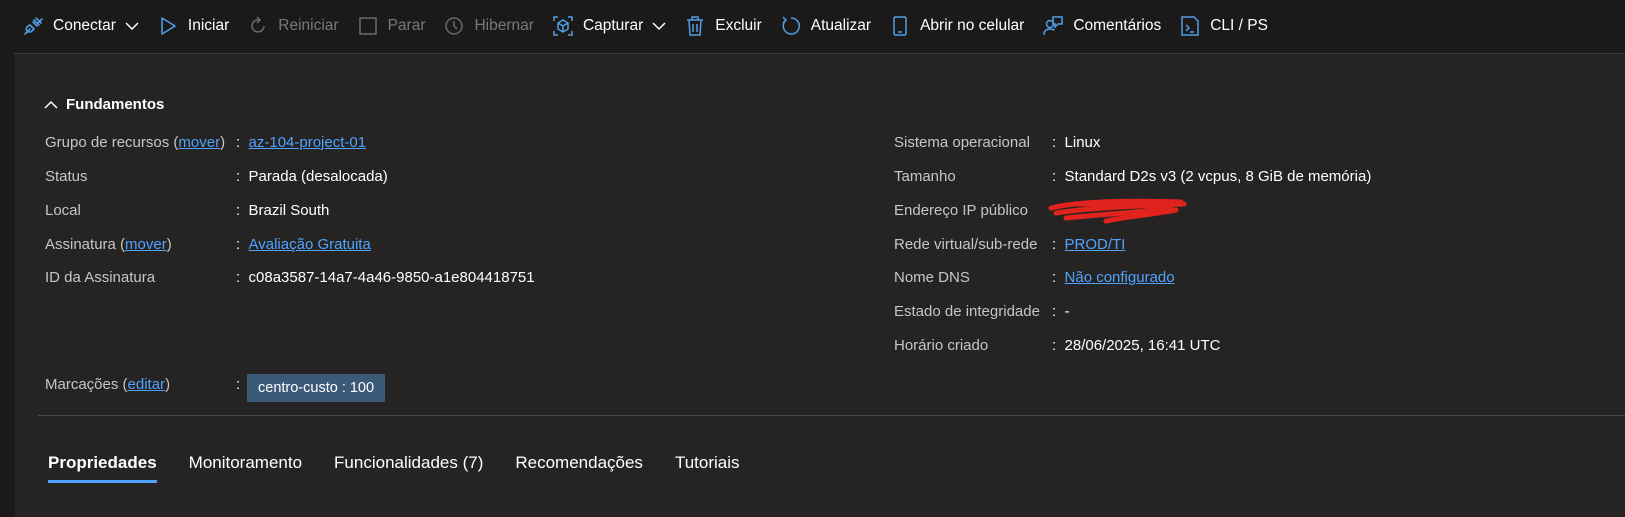  What do you see at coordinates (1118, 213) in the screenshot?
I see `redaction-scribble` at bounding box center [1118, 213].